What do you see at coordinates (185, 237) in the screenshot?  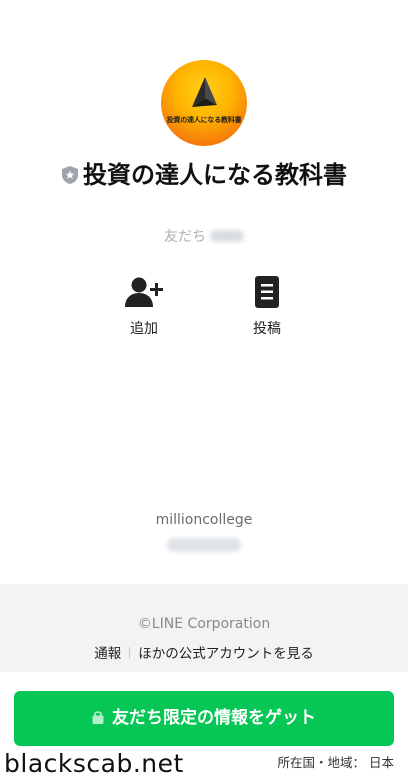 I see `friends-label: 友だち` at bounding box center [185, 237].